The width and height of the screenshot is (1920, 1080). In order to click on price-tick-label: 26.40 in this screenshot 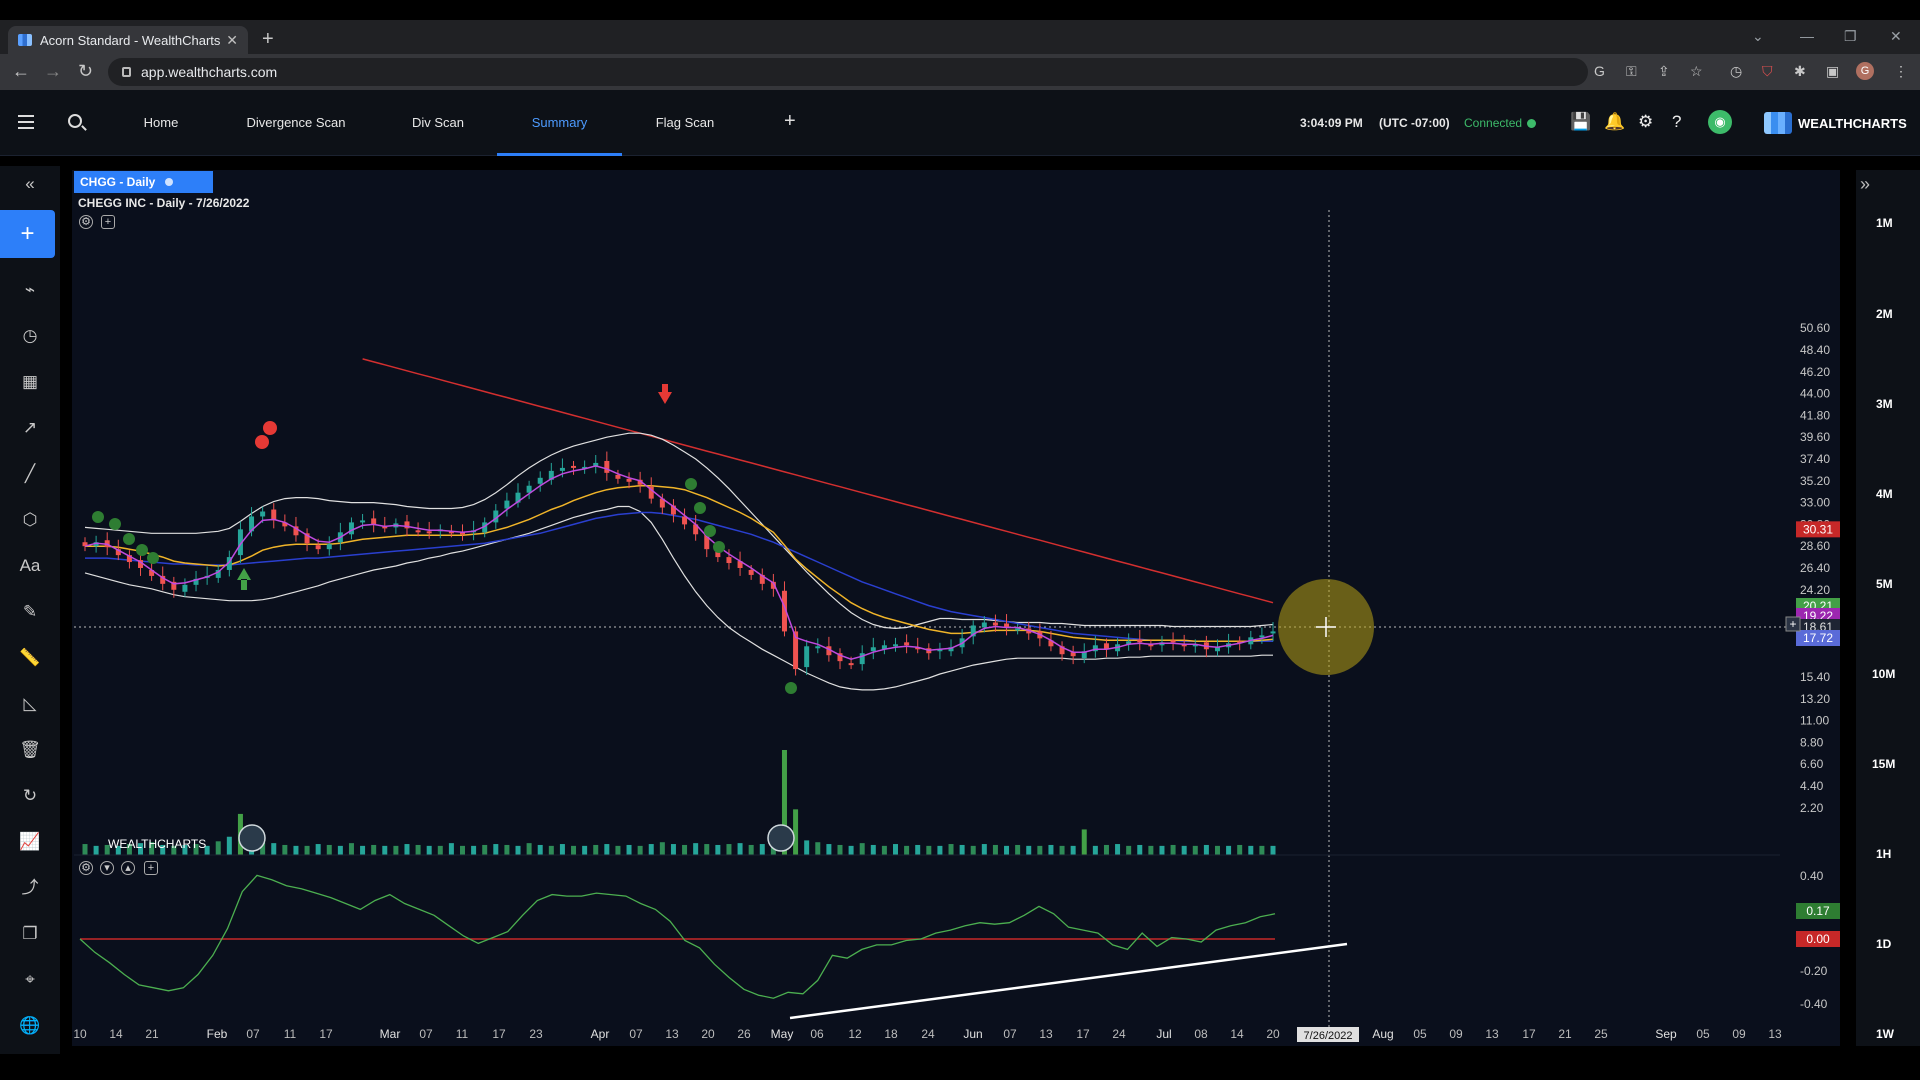, I will do `click(1815, 568)`.